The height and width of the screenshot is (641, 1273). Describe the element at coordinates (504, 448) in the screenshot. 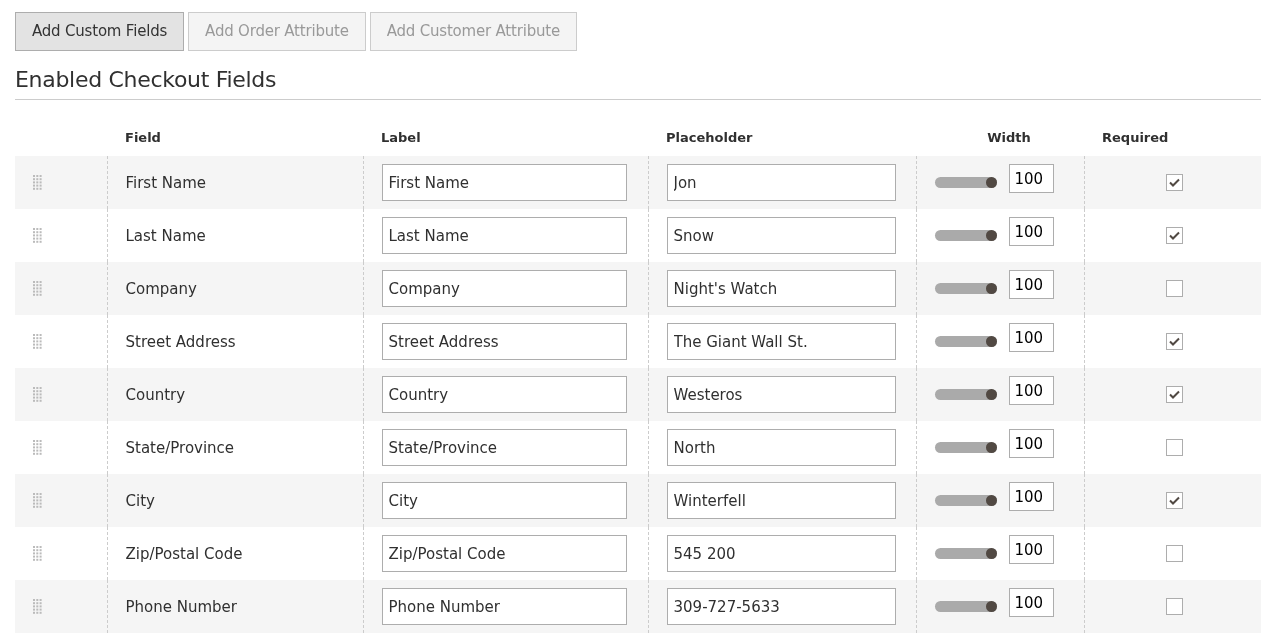

I see `text-input: State/Province` at that location.